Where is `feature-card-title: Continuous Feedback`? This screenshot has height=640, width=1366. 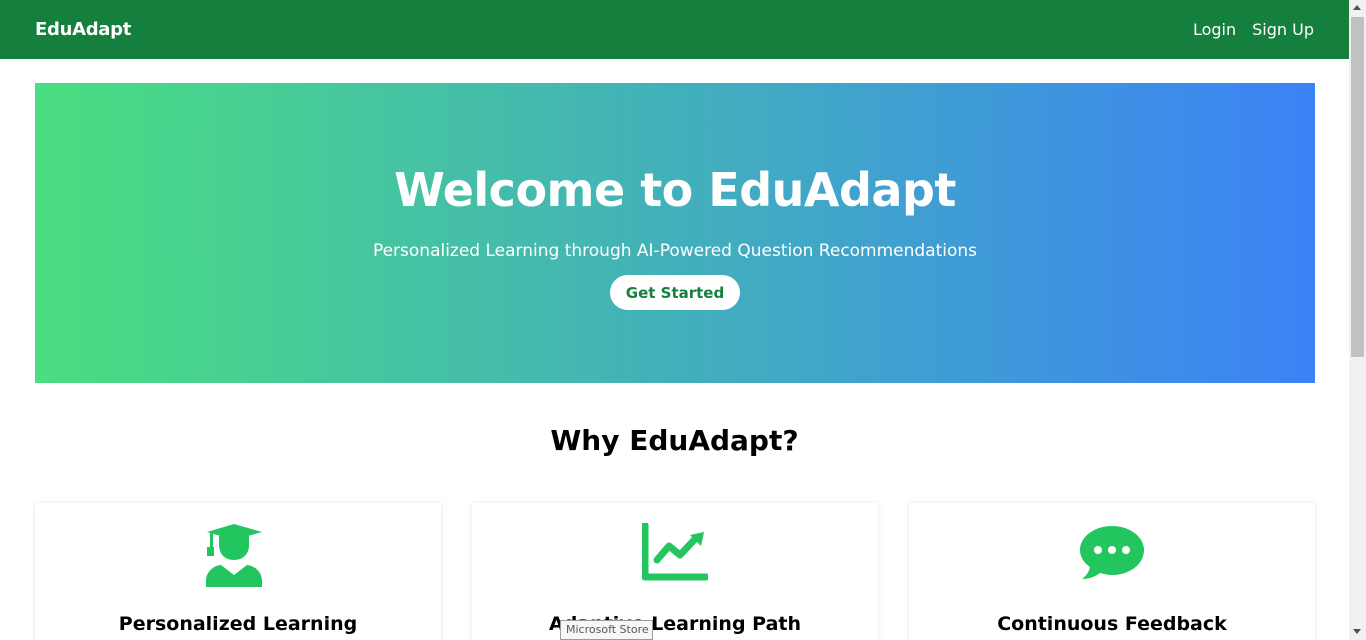
feature-card-title: Continuous Feedback is located at coordinates (1112, 624).